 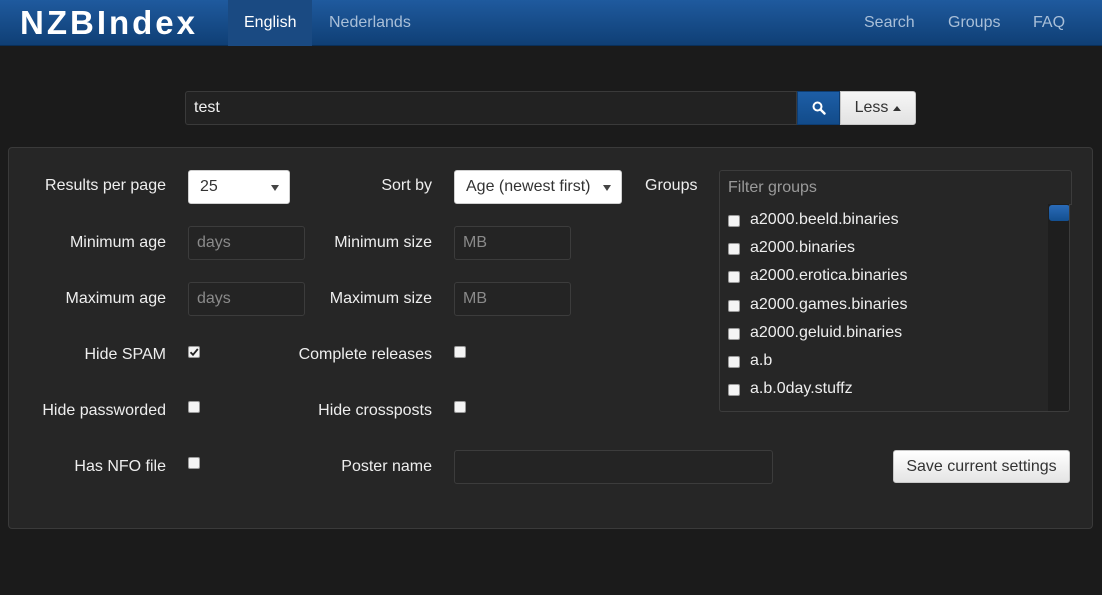 What do you see at coordinates (125, 354) in the screenshot?
I see `hide-spam-label: Hide SPAM` at bounding box center [125, 354].